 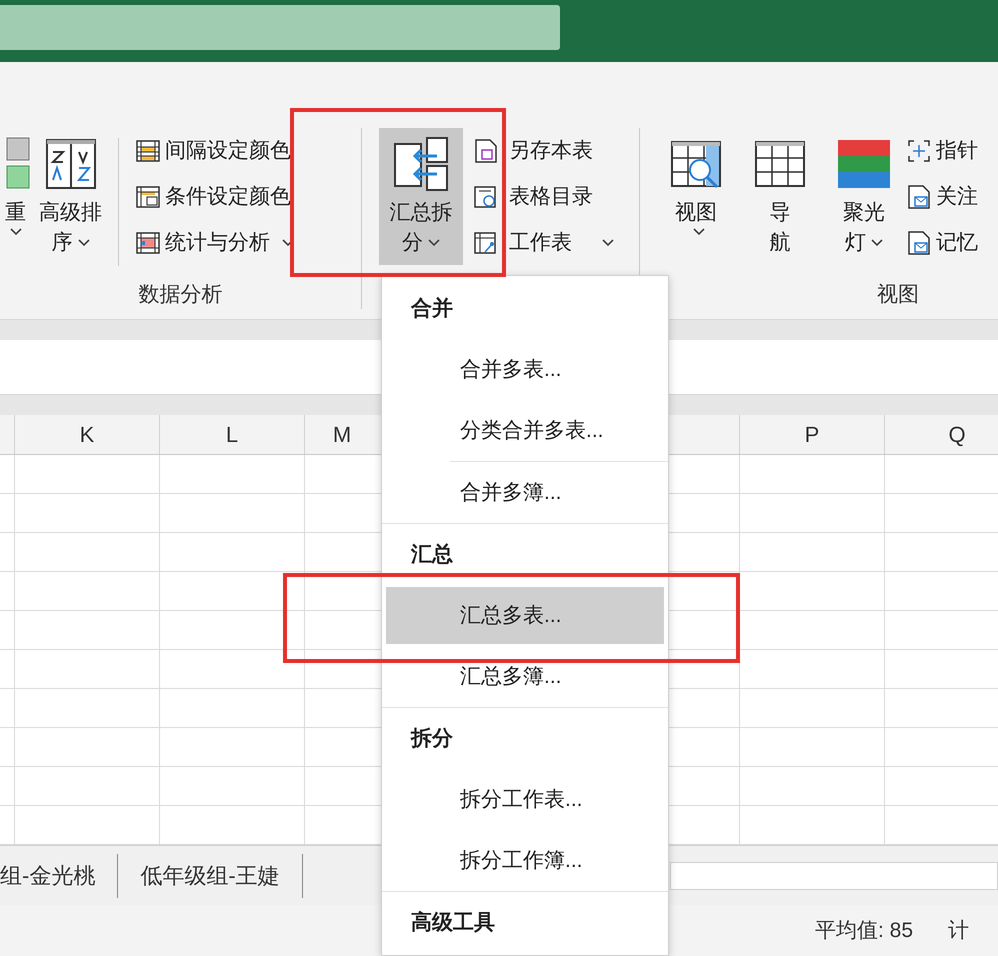 What do you see at coordinates (432, 739) in the screenshot?
I see `menu-heading: 拆分` at bounding box center [432, 739].